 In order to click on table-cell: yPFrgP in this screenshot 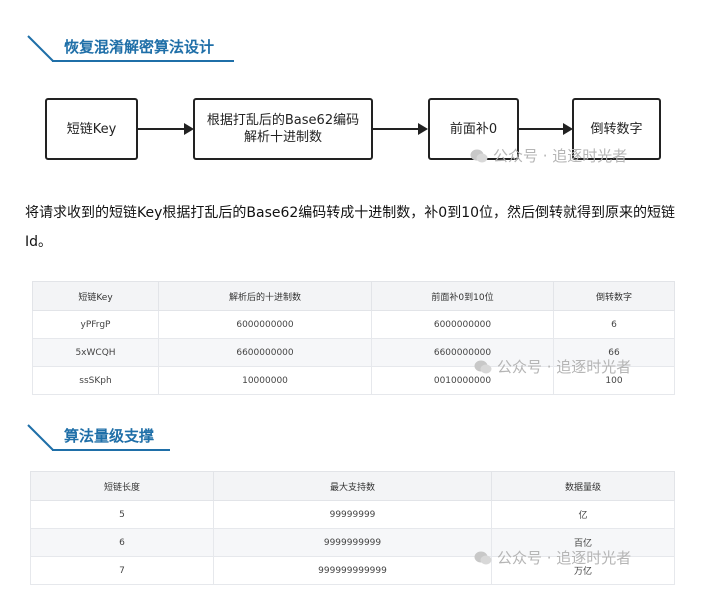, I will do `click(95, 324)`.